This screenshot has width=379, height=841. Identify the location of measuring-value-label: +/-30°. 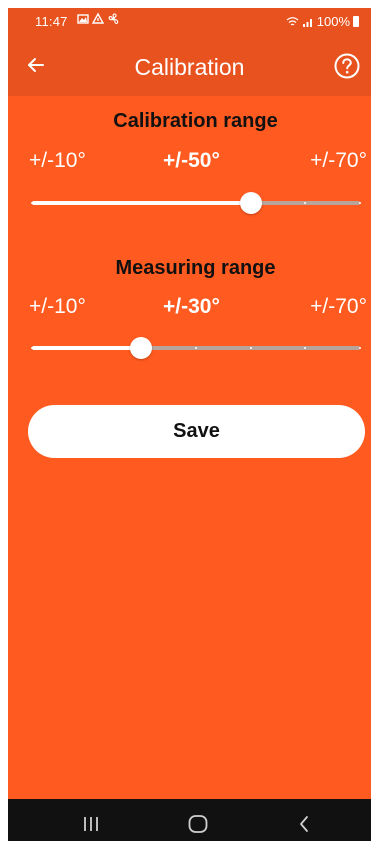
(191, 306).